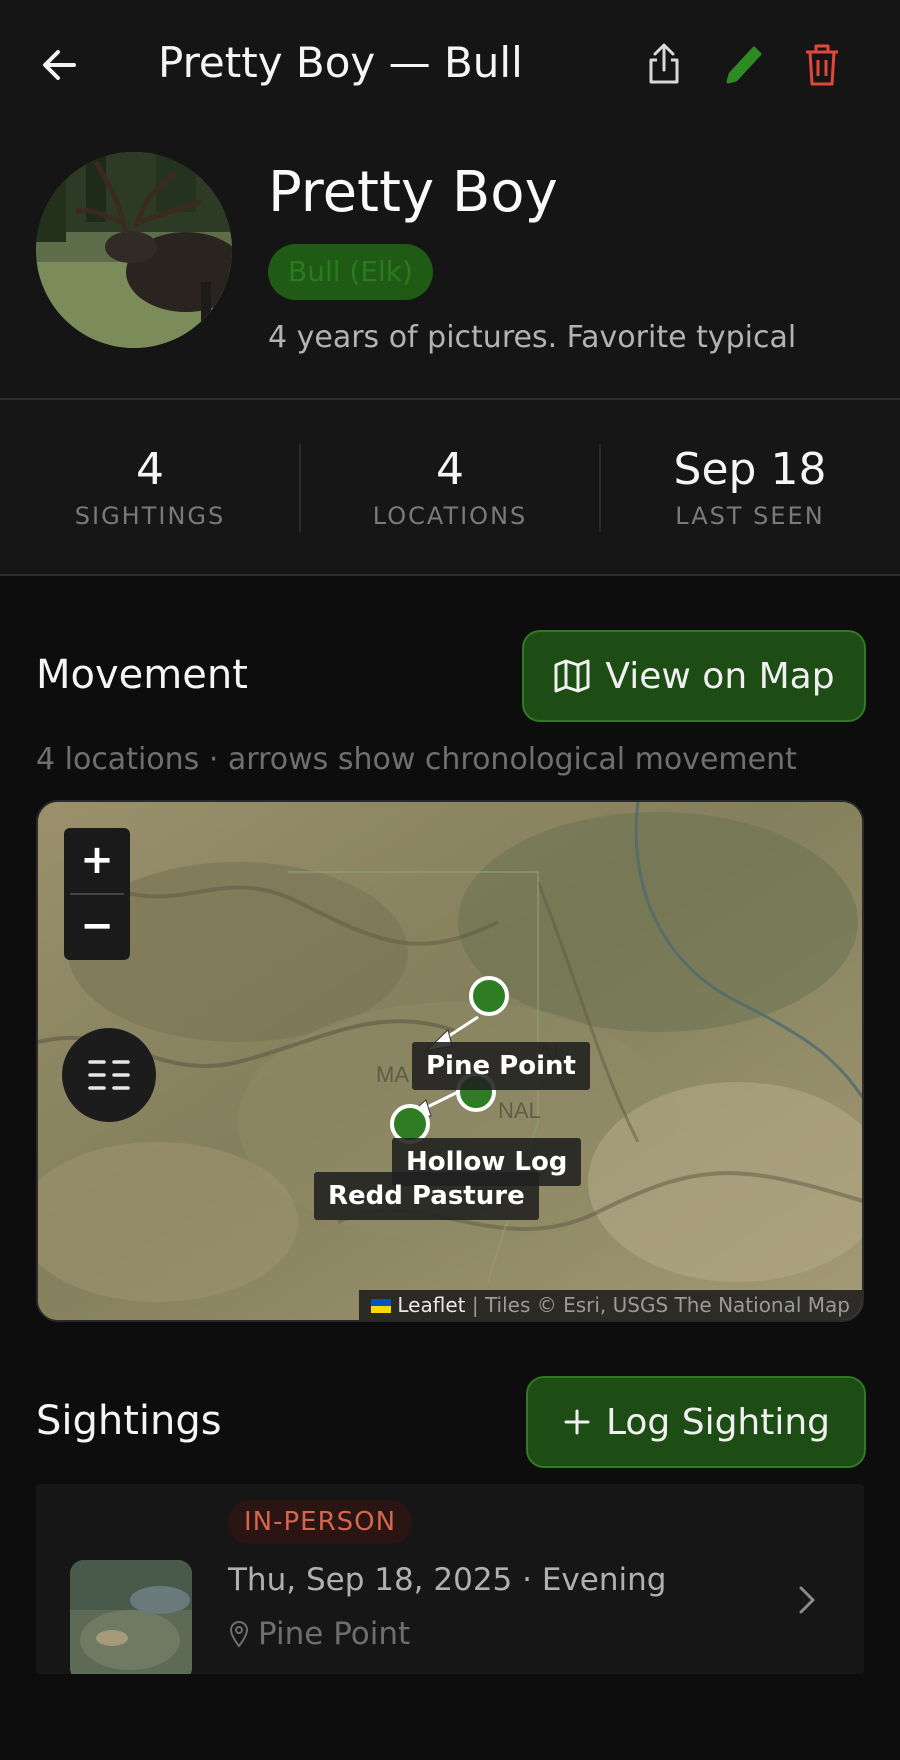 This screenshot has width=900, height=1760. I want to click on page-title: Pretty Boy — Bull, so click(340, 62).